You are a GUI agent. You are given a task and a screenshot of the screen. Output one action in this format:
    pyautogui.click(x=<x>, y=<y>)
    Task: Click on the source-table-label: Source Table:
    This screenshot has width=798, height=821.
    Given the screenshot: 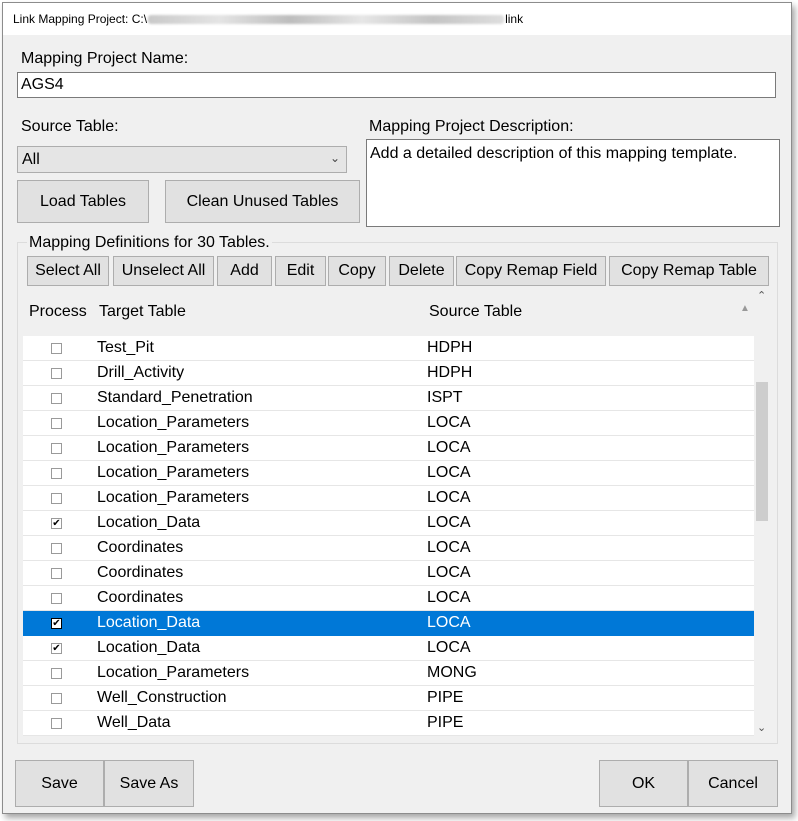 What is the action you would take?
    pyautogui.click(x=70, y=126)
    